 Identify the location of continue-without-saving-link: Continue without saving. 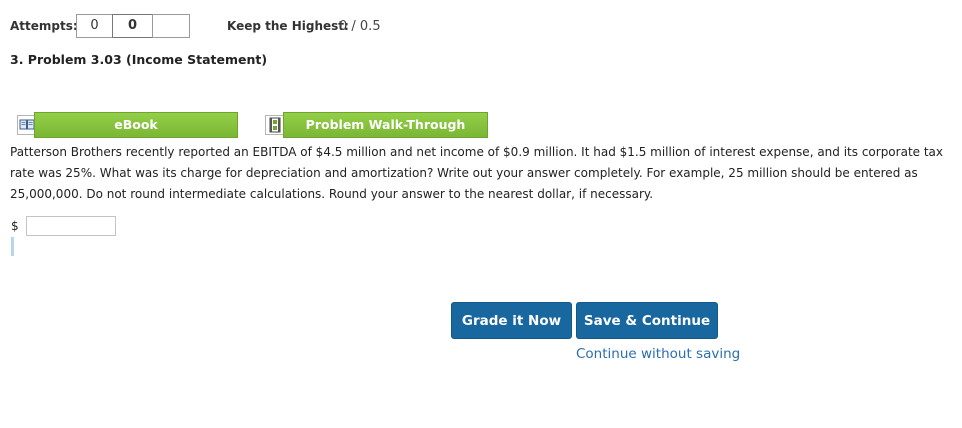
(658, 354).